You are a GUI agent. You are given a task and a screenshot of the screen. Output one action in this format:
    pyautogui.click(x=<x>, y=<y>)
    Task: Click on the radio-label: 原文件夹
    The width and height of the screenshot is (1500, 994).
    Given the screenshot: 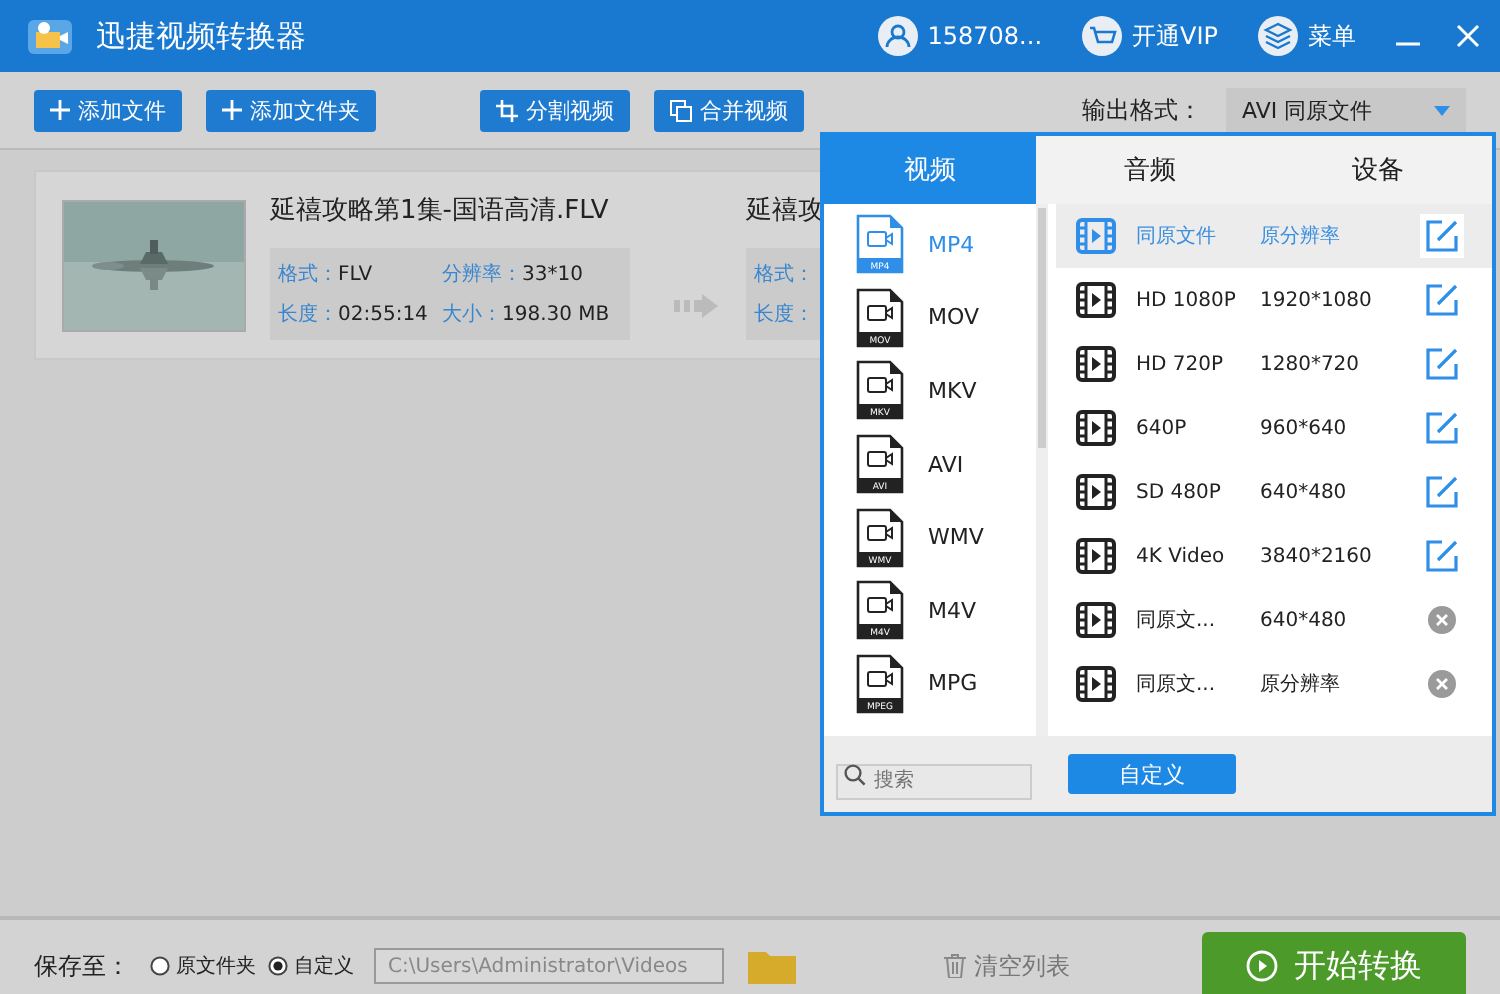 What is the action you would take?
    pyautogui.click(x=216, y=966)
    